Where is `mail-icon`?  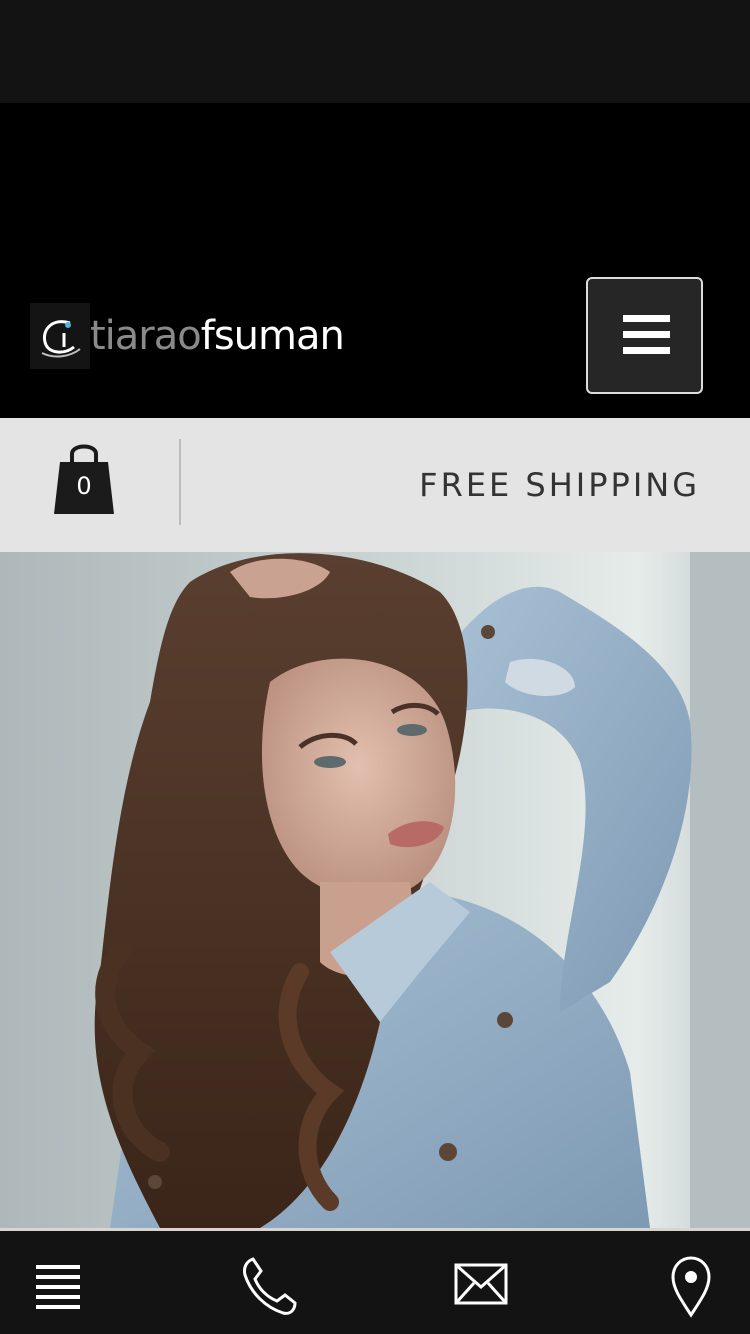
mail-icon is located at coordinates (481, 1284).